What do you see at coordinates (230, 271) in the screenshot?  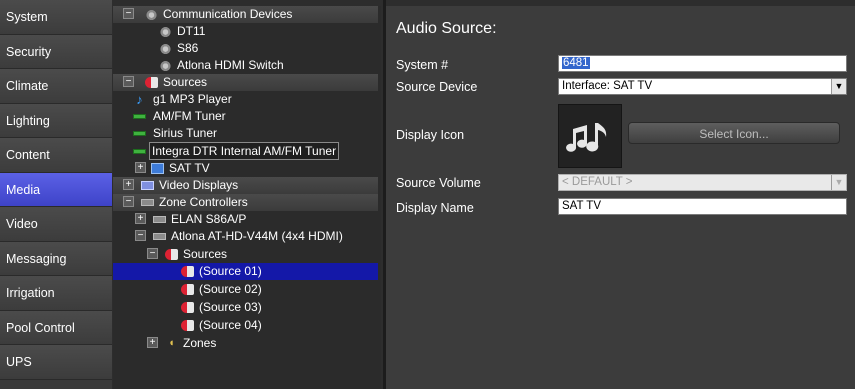 I see `tree-node-label: (Source 01)` at bounding box center [230, 271].